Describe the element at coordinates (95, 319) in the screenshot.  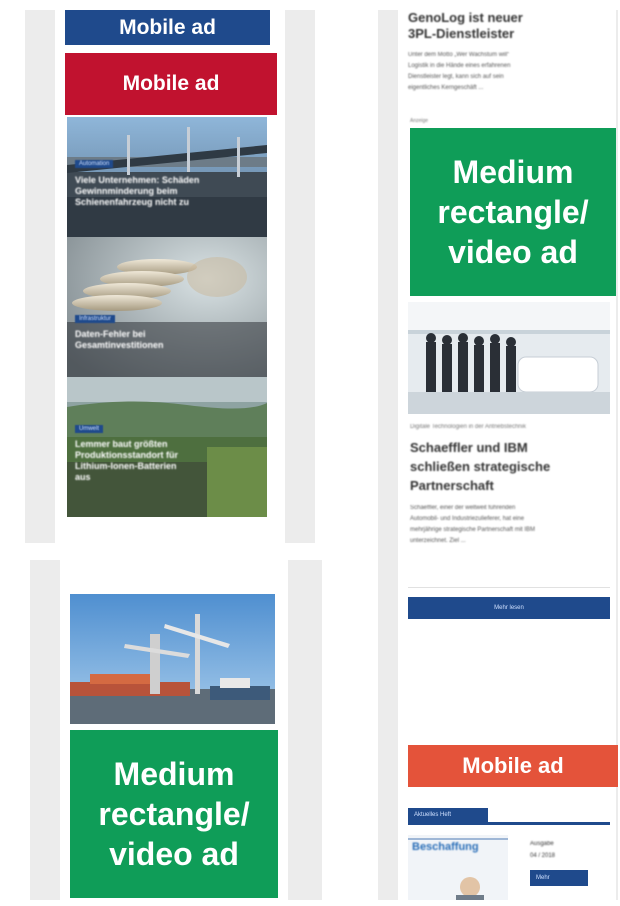
I see `article-badge: Infrastruktur` at that location.